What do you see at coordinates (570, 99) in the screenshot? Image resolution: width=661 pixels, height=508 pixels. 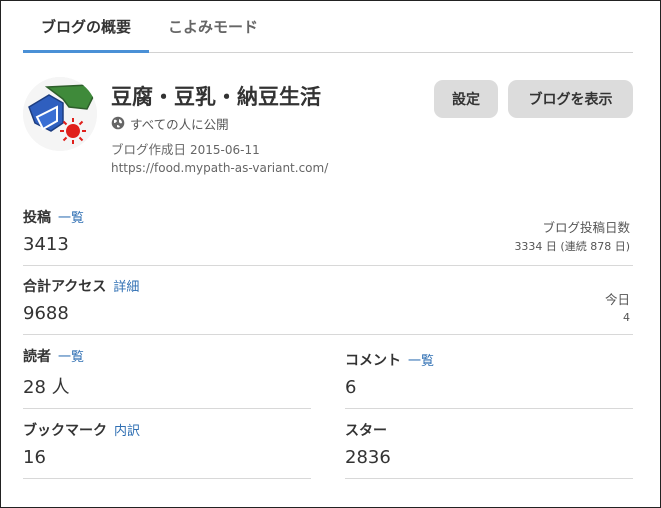 I see `view-blog-button: ブログを表示` at bounding box center [570, 99].